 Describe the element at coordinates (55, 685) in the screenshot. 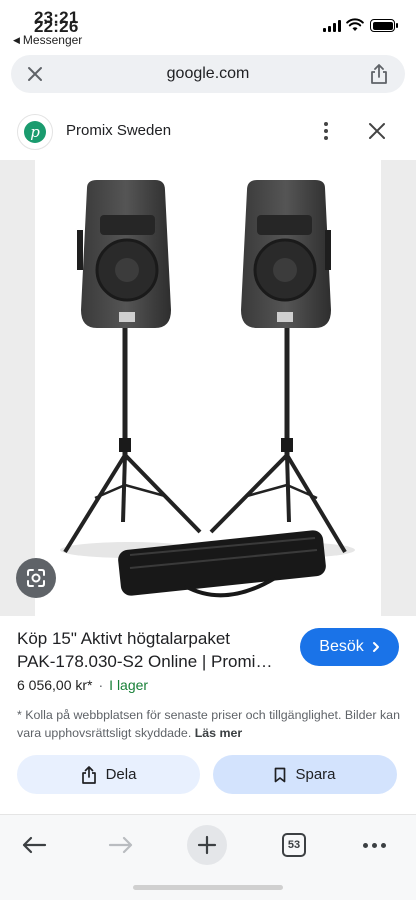

I see `price: 6 056,00 kr*` at that location.